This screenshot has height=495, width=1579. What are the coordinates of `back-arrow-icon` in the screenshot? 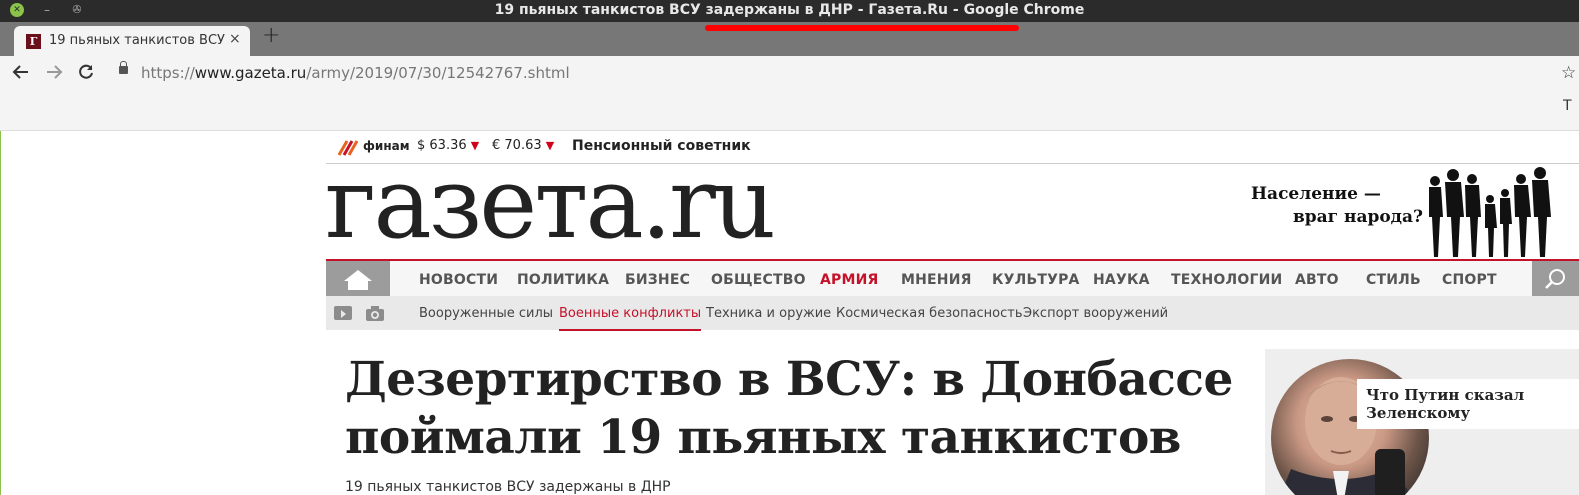 It's located at (21, 74).